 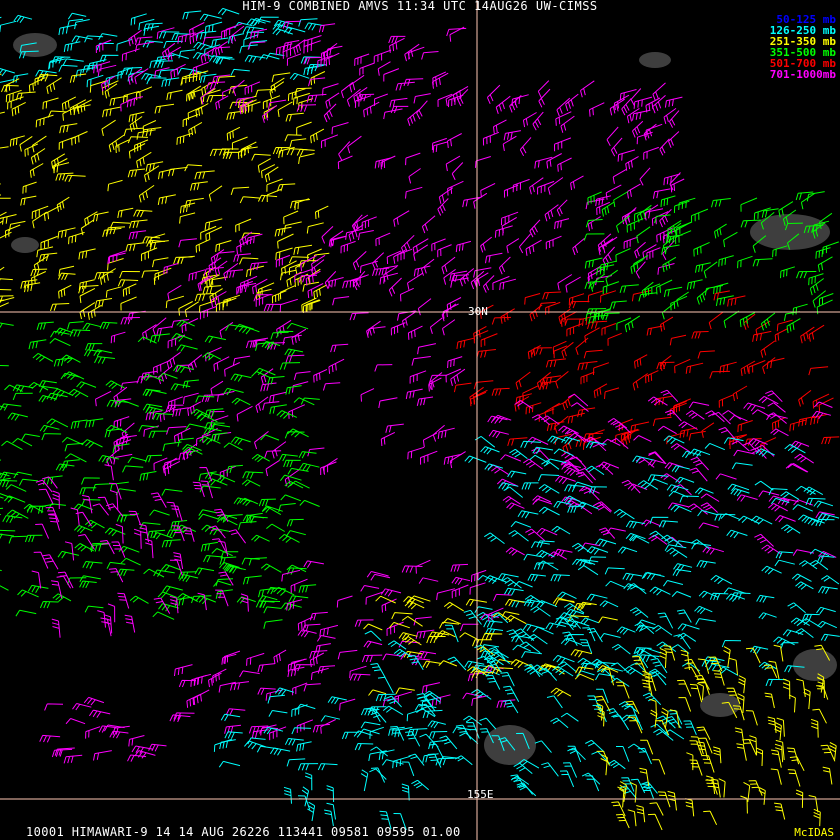 I want to click on legend-item-701-1000: 701-1000mb, so click(x=802, y=74).